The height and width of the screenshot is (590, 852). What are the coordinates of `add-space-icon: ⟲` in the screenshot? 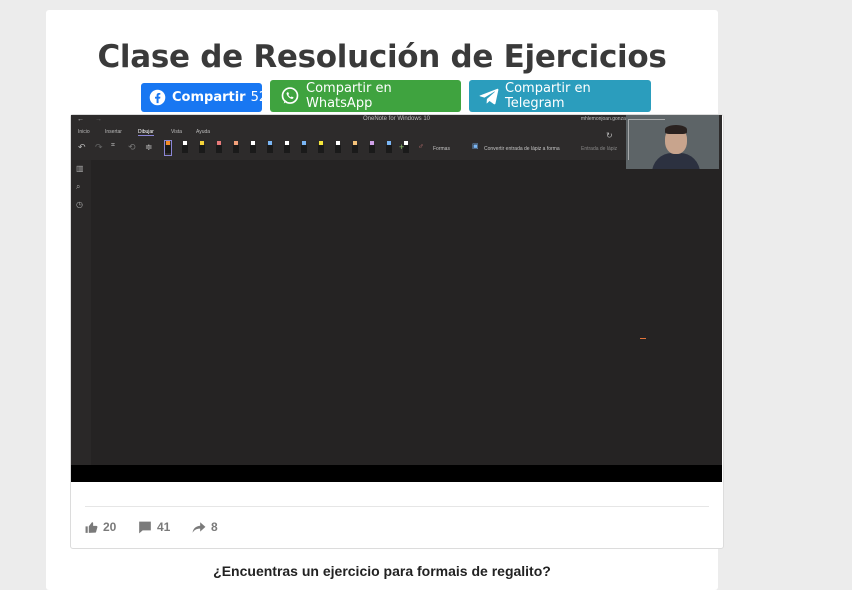 It's located at (132, 147).